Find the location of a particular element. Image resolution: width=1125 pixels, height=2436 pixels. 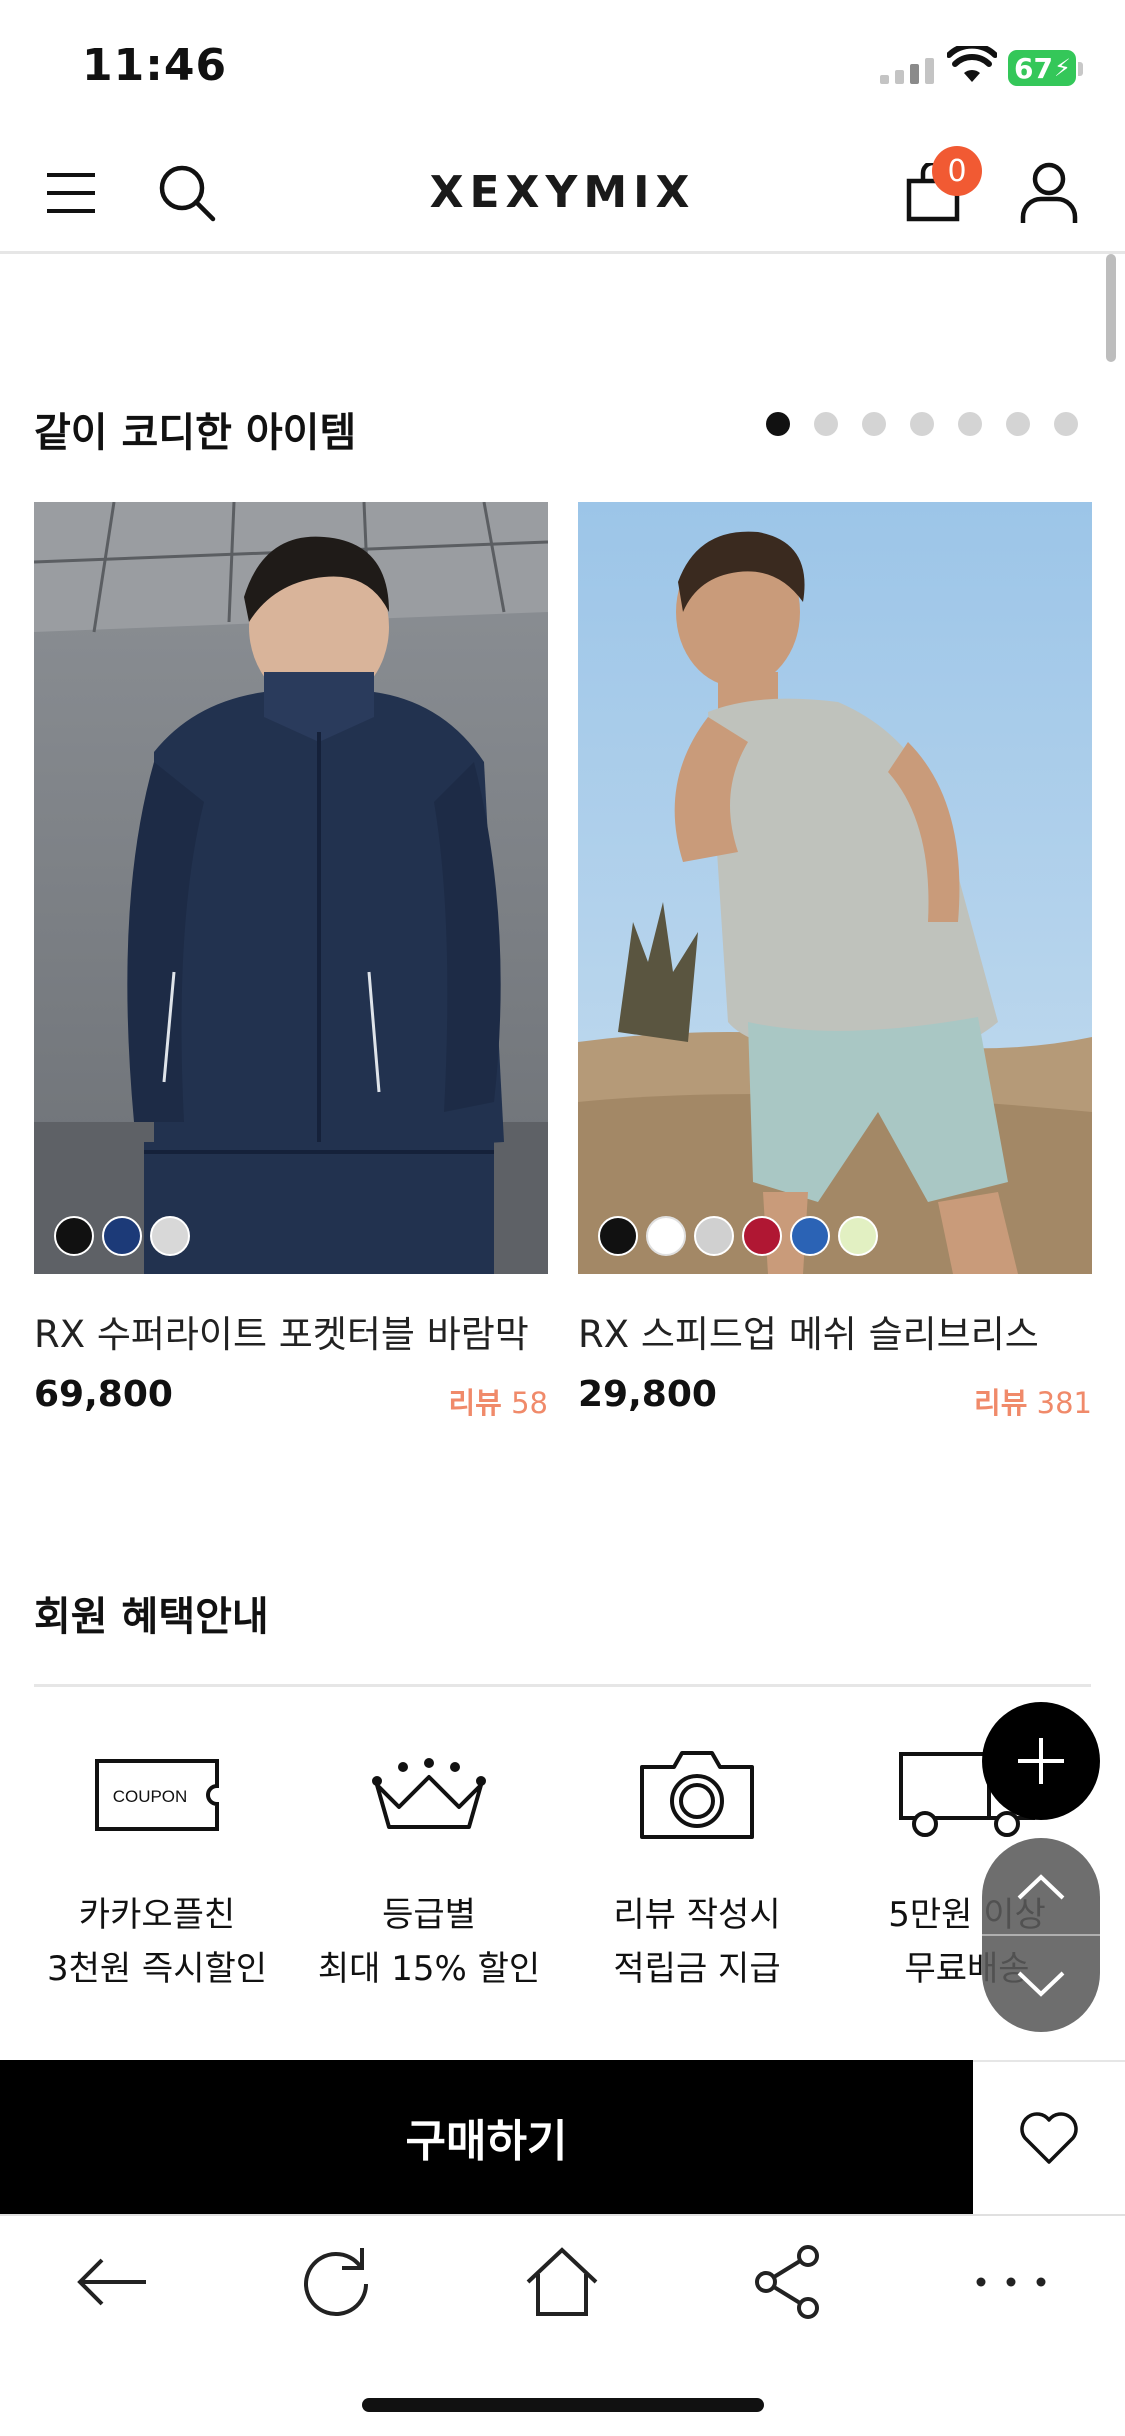

scroll-top-button is located at coordinates (1041, 1886).